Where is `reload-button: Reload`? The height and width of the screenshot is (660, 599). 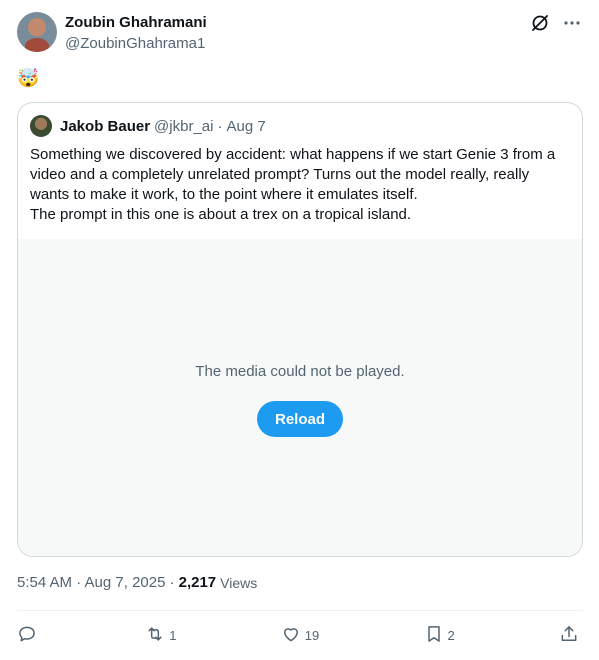
reload-button: Reload is located at coordinates (300, 419).